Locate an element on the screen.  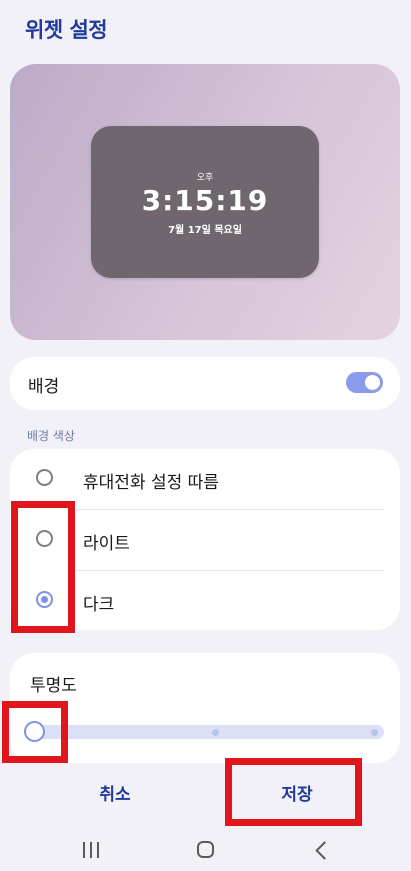
background-toggle-row: 배경 is located at coordinates (205, 383).